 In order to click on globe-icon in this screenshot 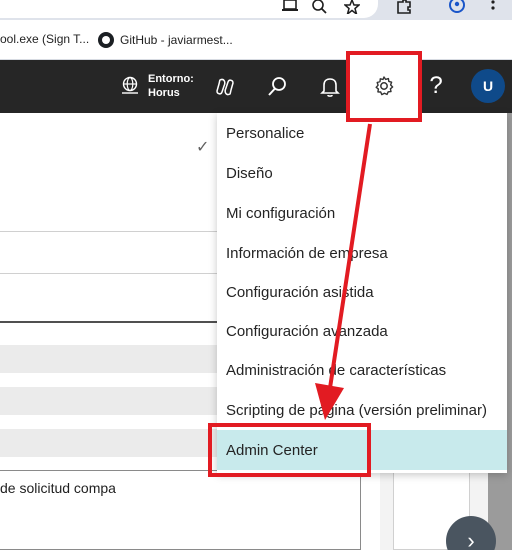, I will do `click(130, 85)`.